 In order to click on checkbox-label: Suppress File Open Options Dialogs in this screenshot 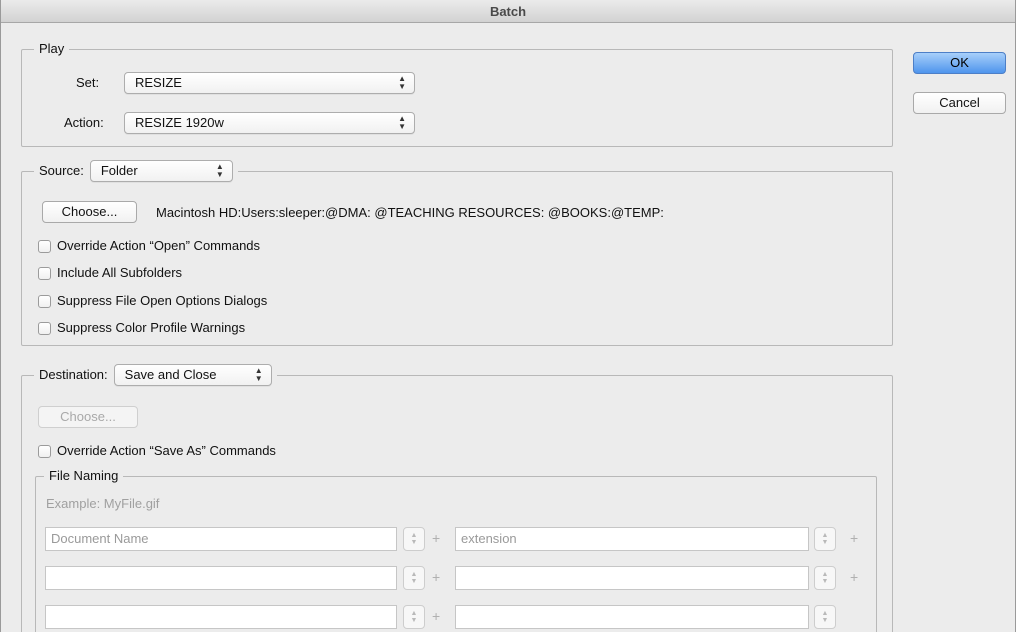, I will do `click(162, 300)`.